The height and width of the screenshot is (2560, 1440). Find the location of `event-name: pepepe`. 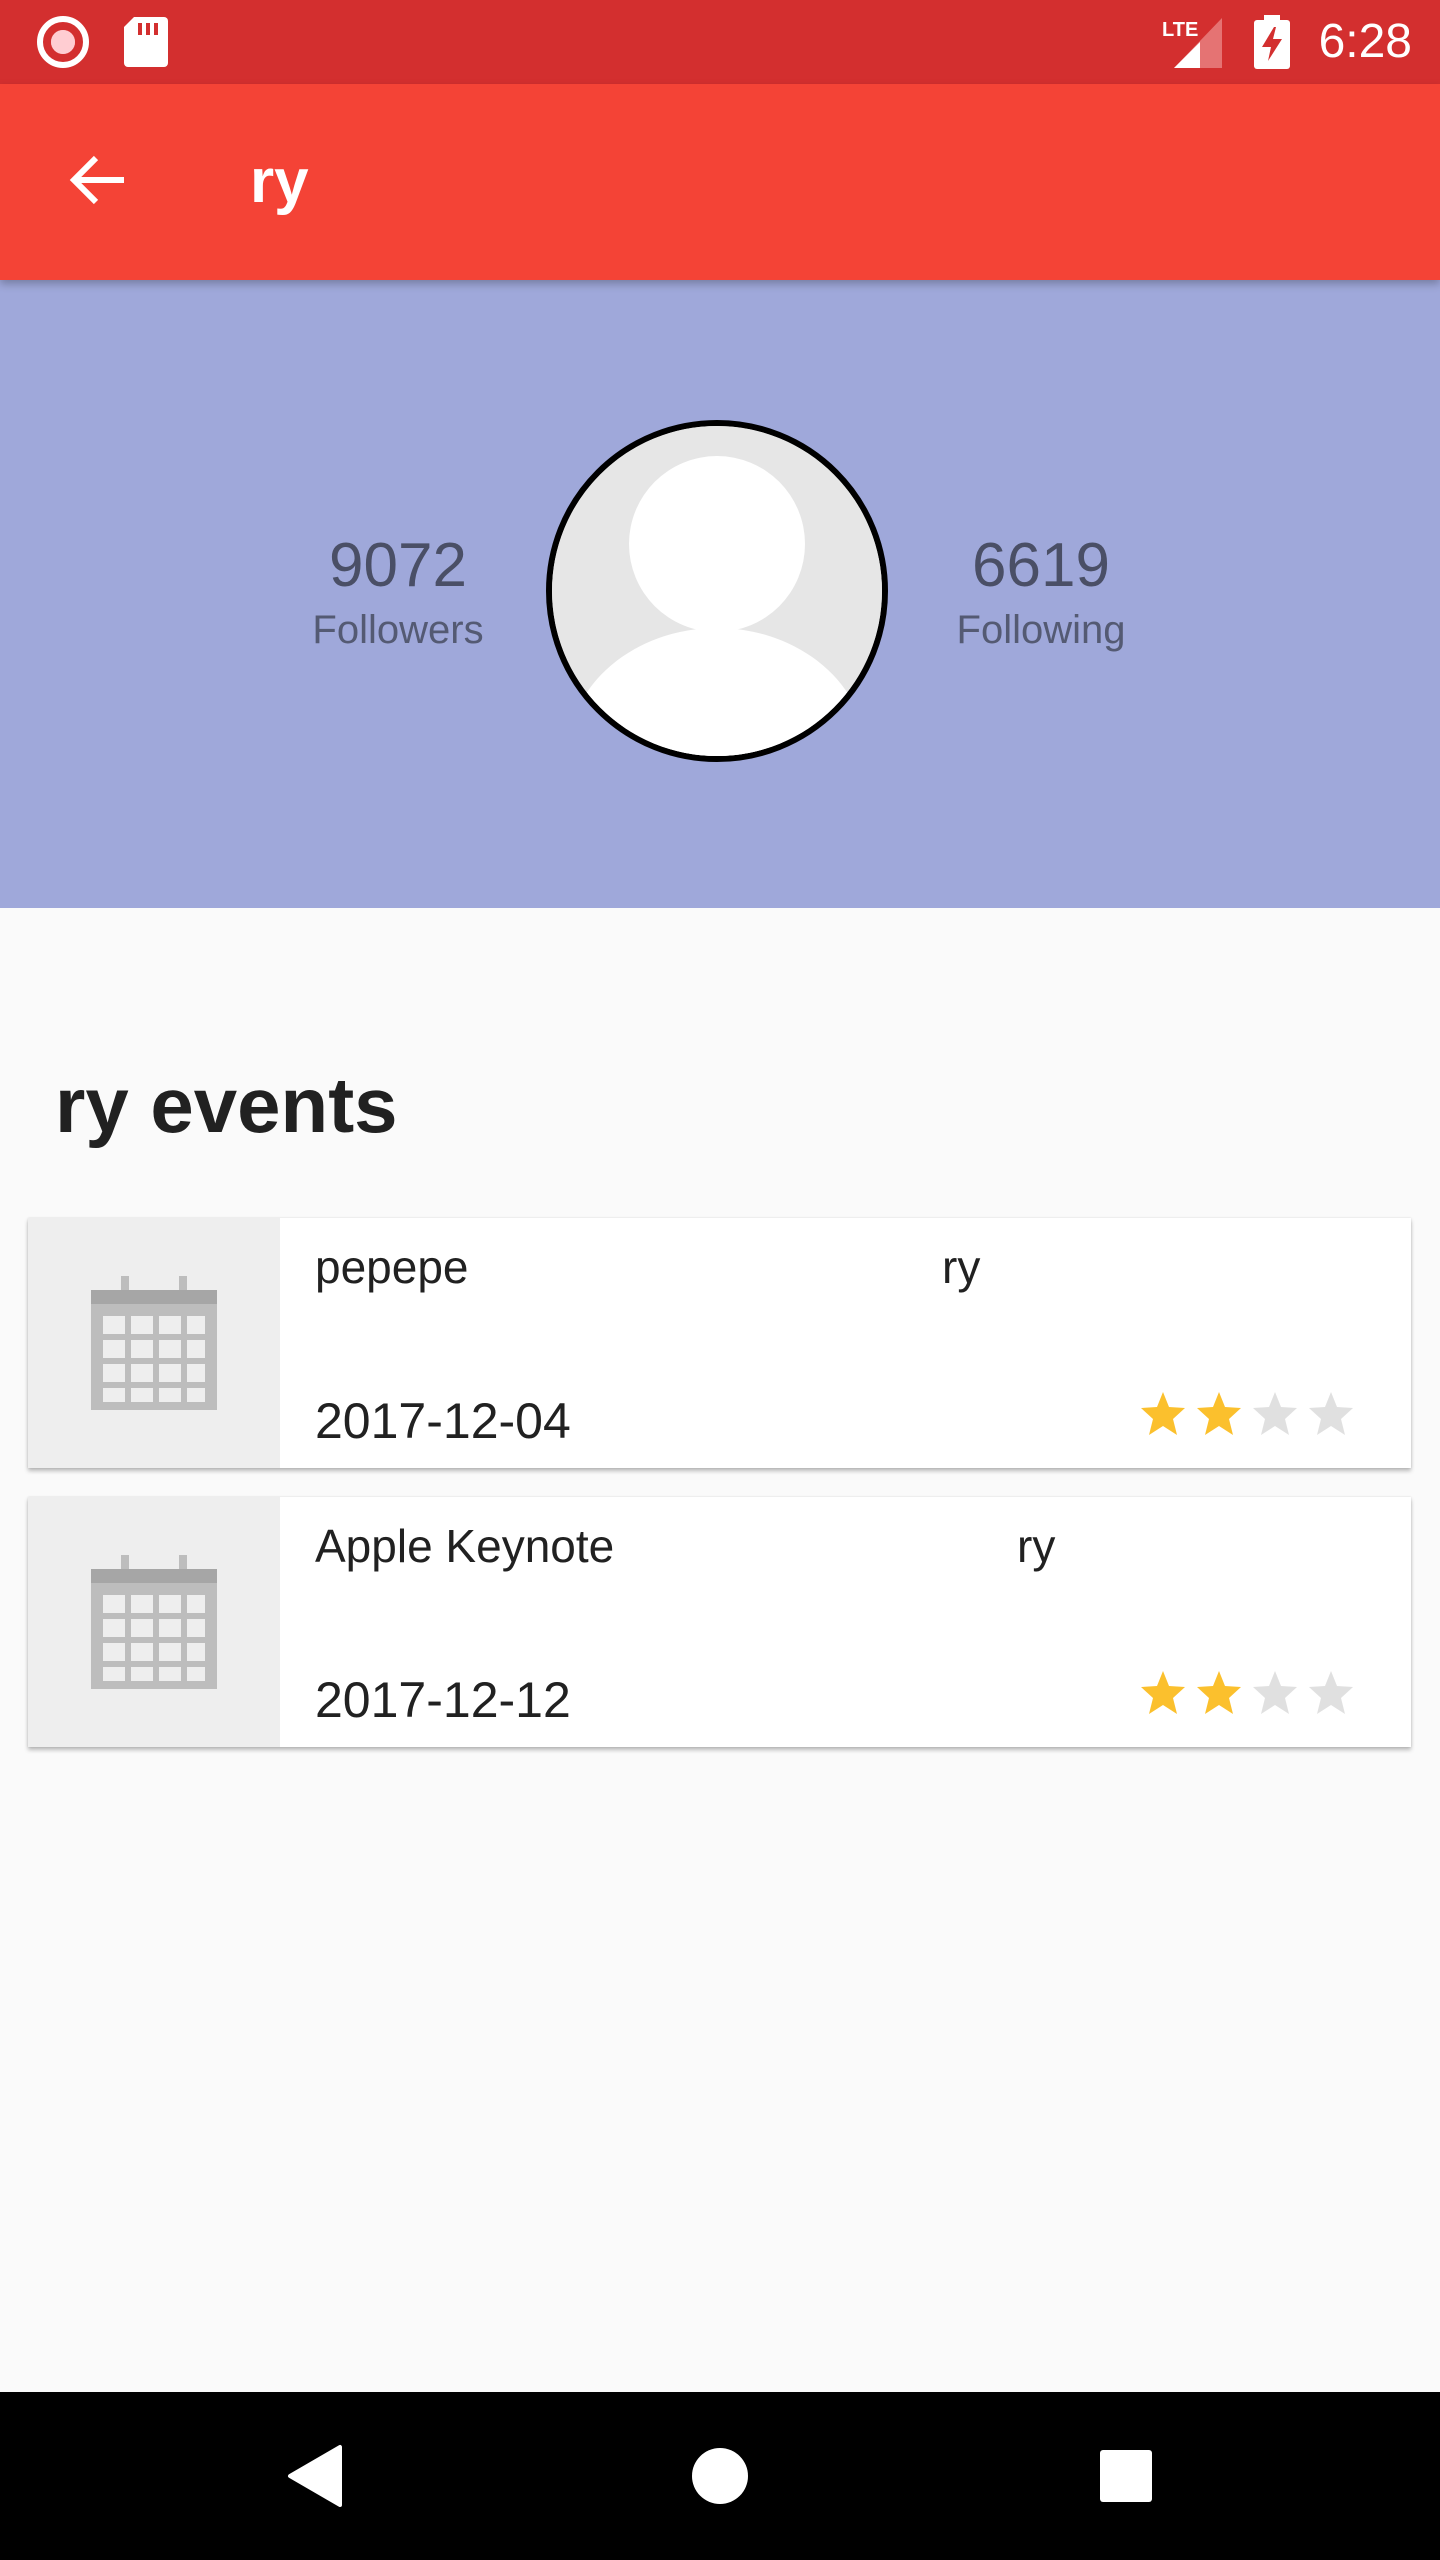

event-name: pepepe is located at coordinates (392, 1267).